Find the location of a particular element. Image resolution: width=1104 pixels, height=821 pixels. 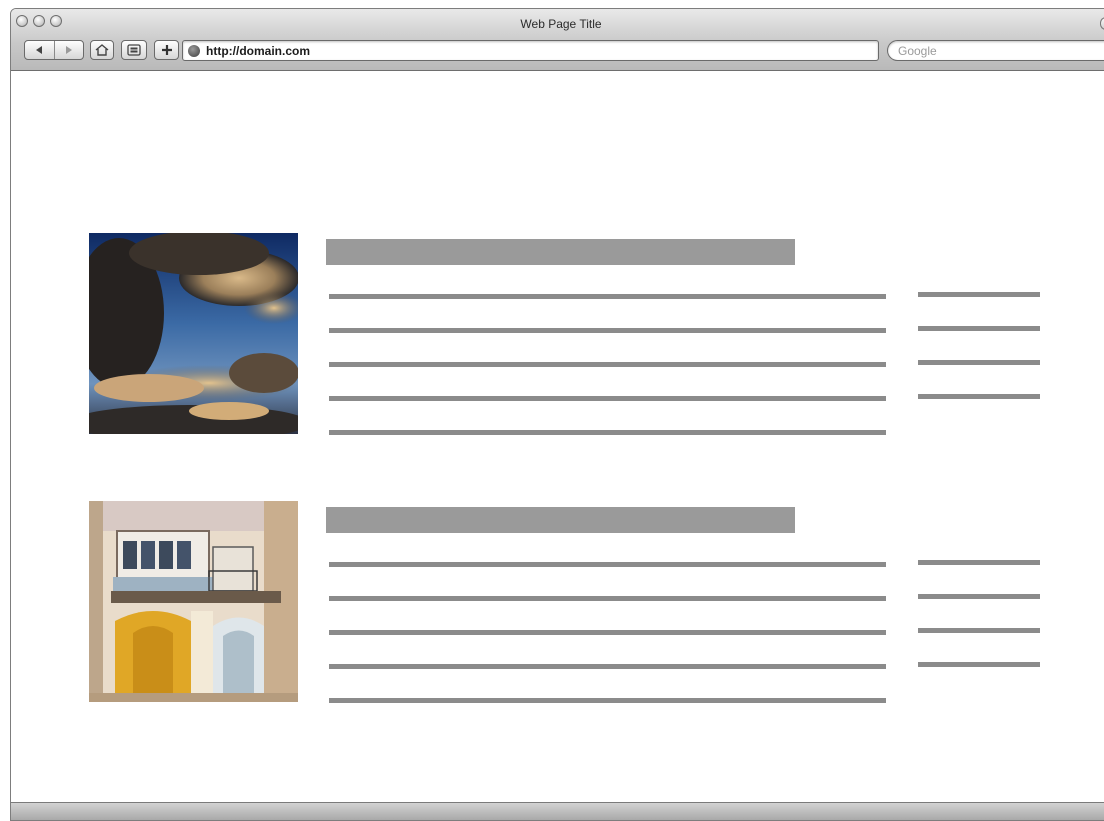

status-bar is located at coordinates (557, 811).